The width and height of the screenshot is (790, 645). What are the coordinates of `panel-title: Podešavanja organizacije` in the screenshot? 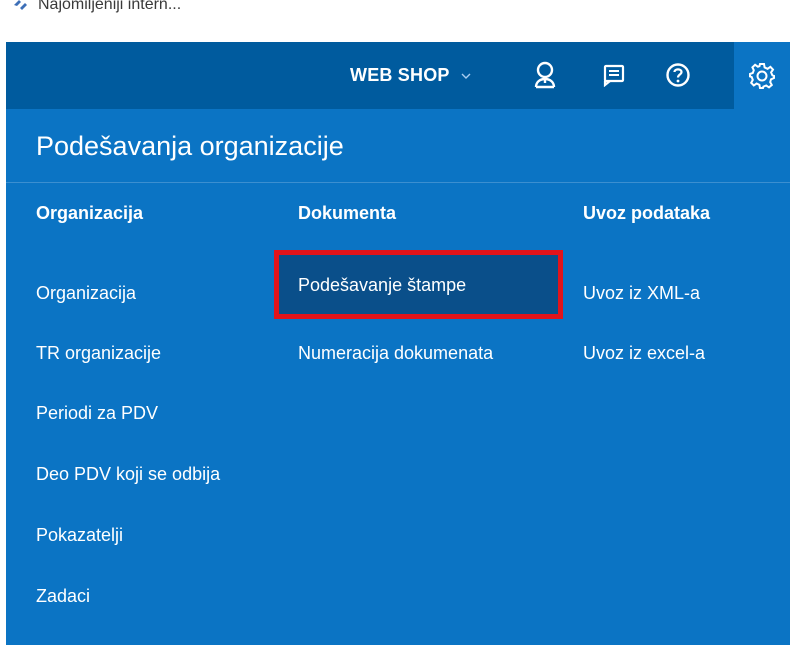 It's located at (190, 146).